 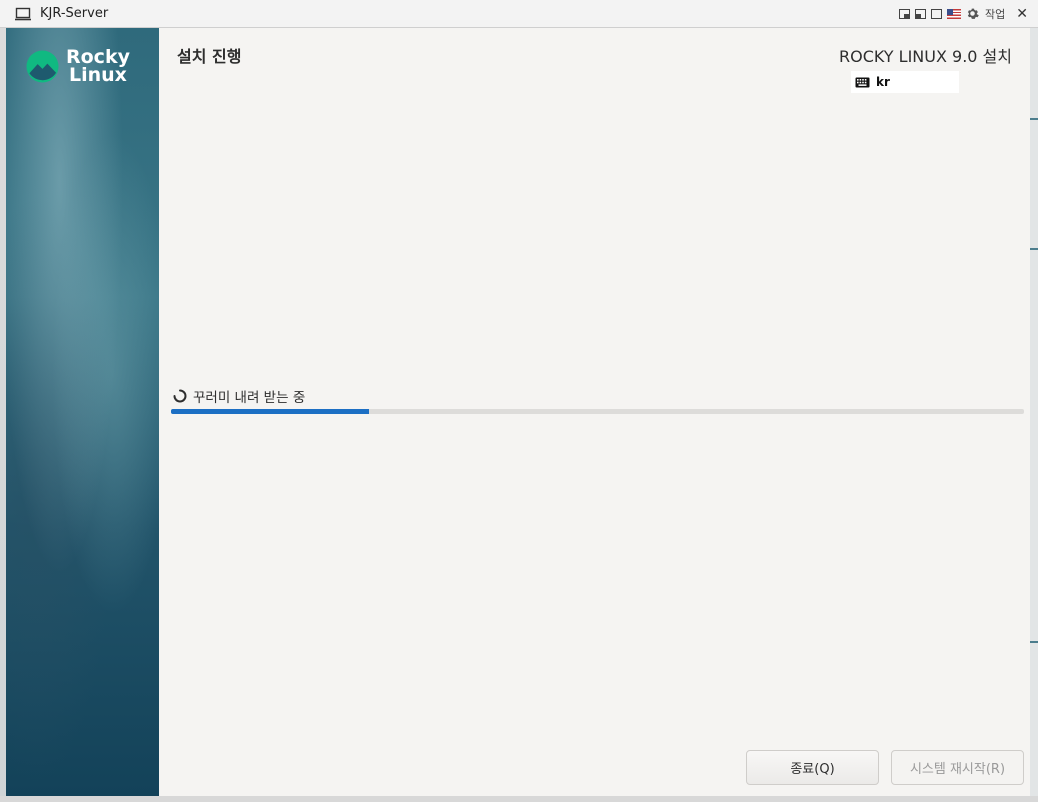 What do you see at coordinates (74, 13) in the screenshot?
I see `window-title: KJR-Server` at bounding box center [74, 13].